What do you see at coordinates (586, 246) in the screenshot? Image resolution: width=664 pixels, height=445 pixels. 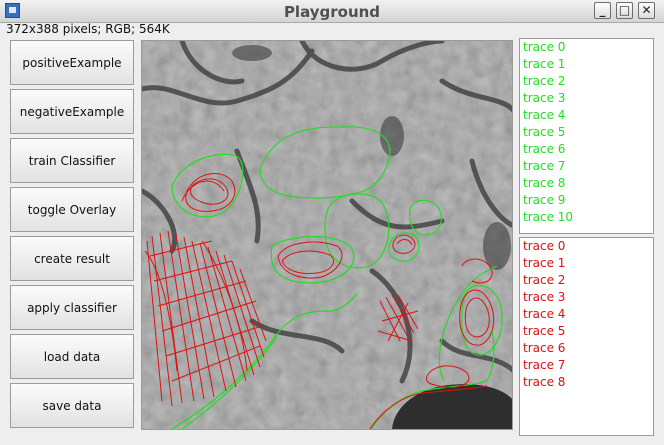 I see `negative-trace-item: trace 0` at bounding box center [586, 246].